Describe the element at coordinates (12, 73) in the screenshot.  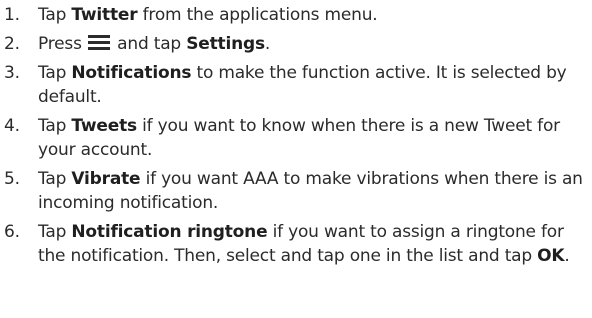
I see `step-number: 3.` at that location.